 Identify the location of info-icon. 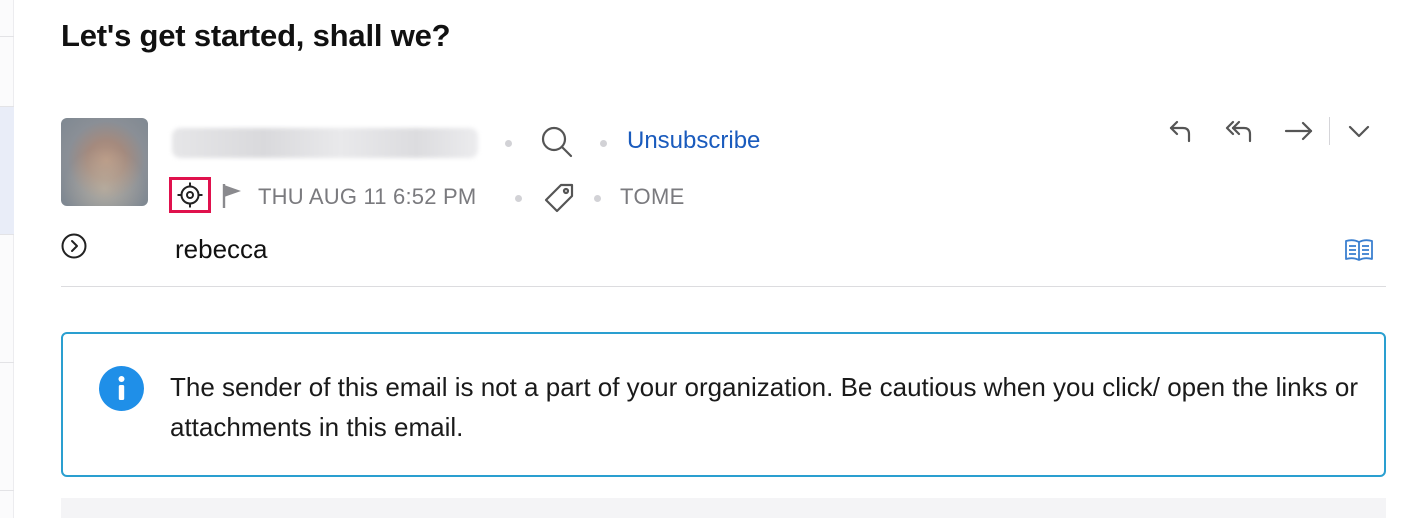
(121, 388).